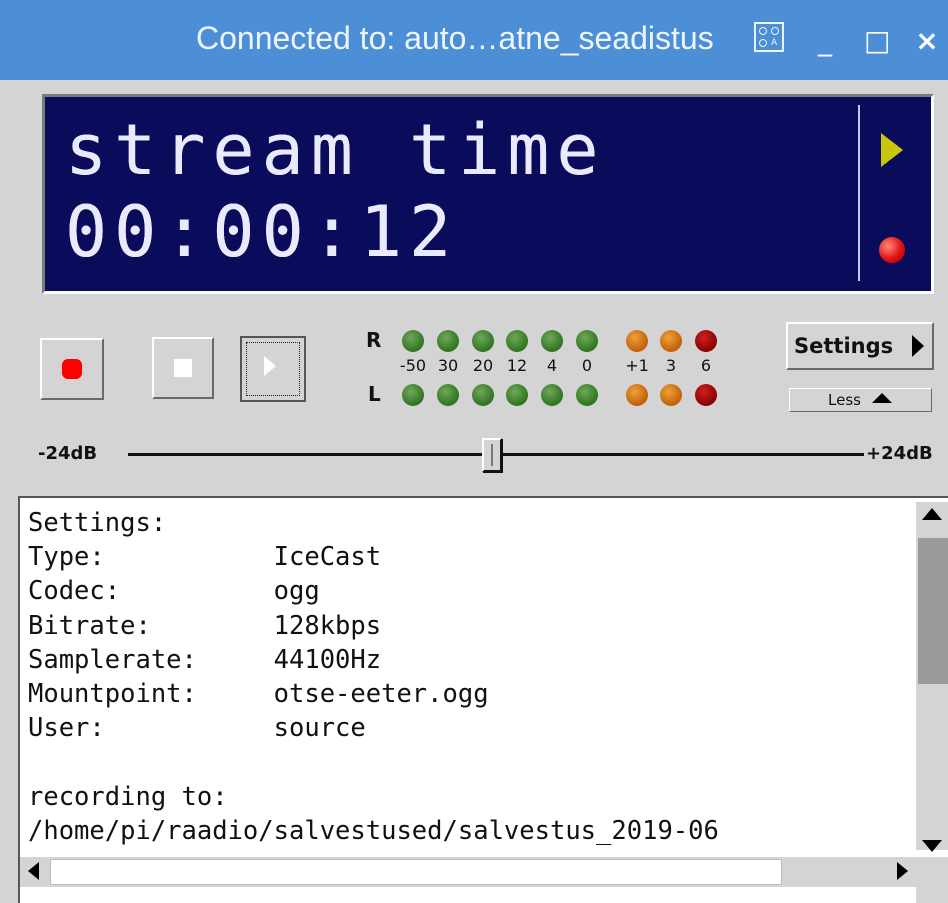 Image resolution: width=948 pixels, height=903 pixels. I want to click on play-indicator-icon, so click(892, 150).